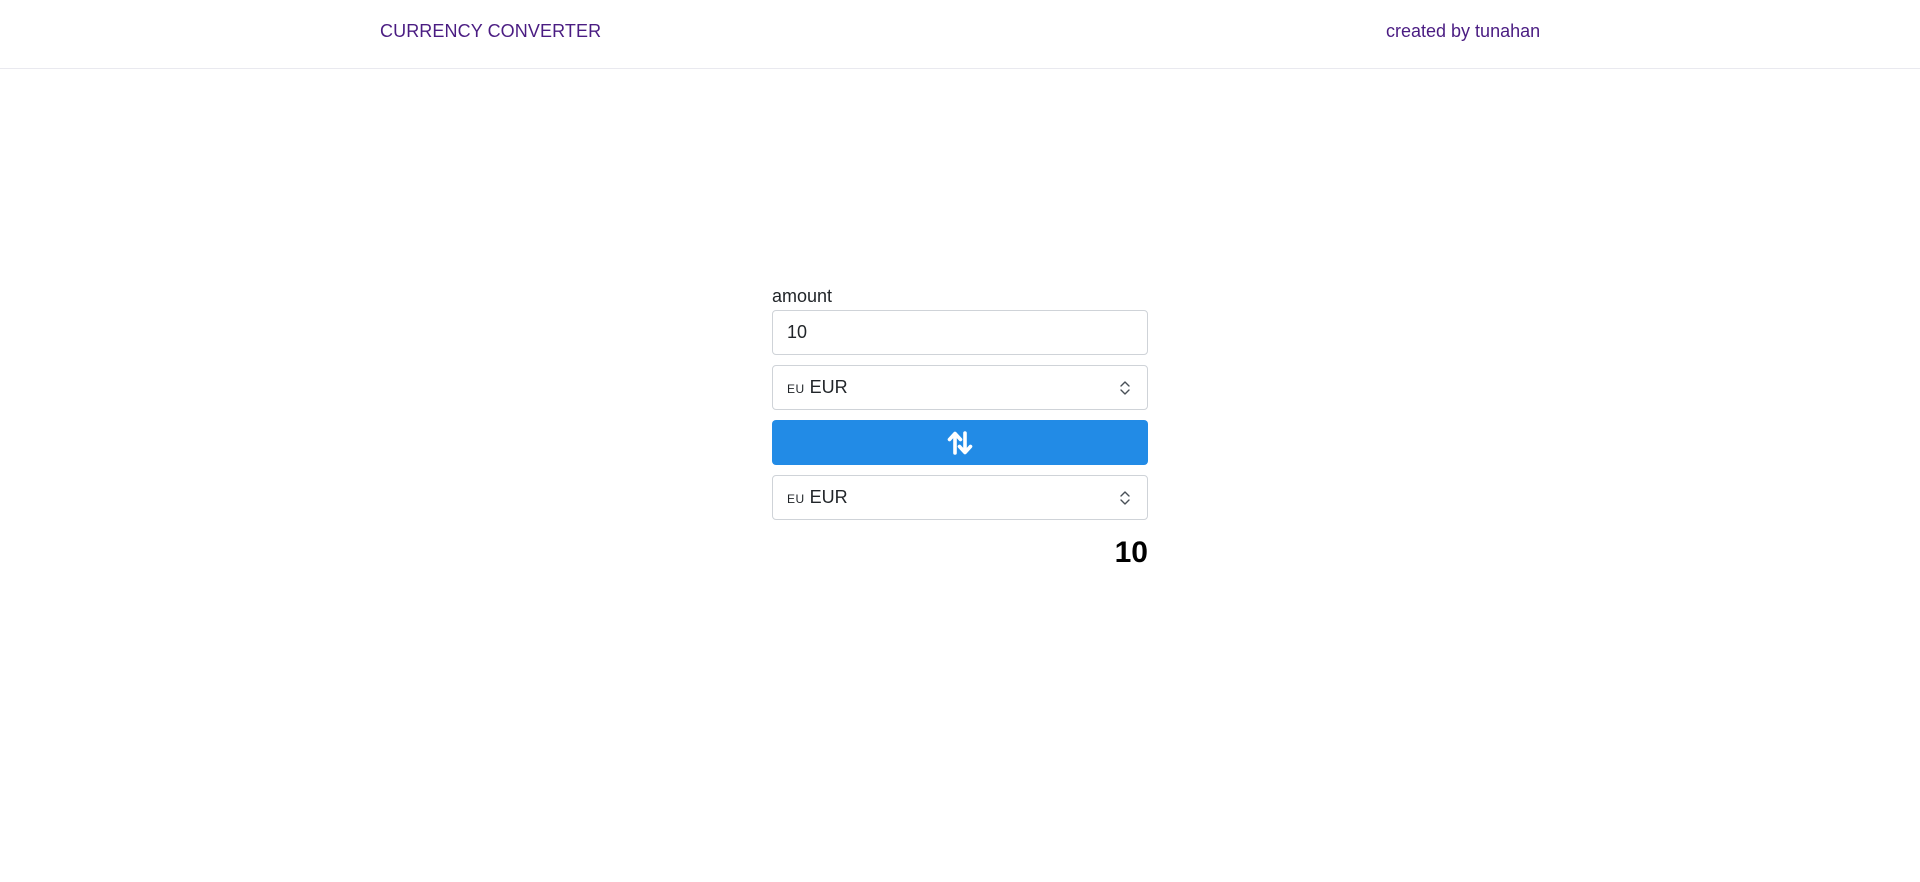 This screenshot has width=1920, height=882. I want to click on conversion-result: 10, so click(1131, 552).